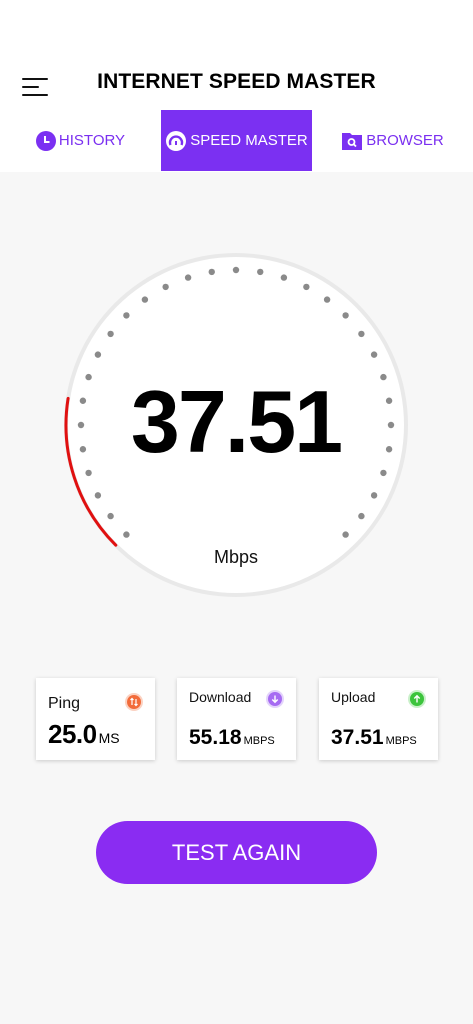 The width and height of the screenshot is (473, 1024). I want to click on ping-icon, so click(134, 702).